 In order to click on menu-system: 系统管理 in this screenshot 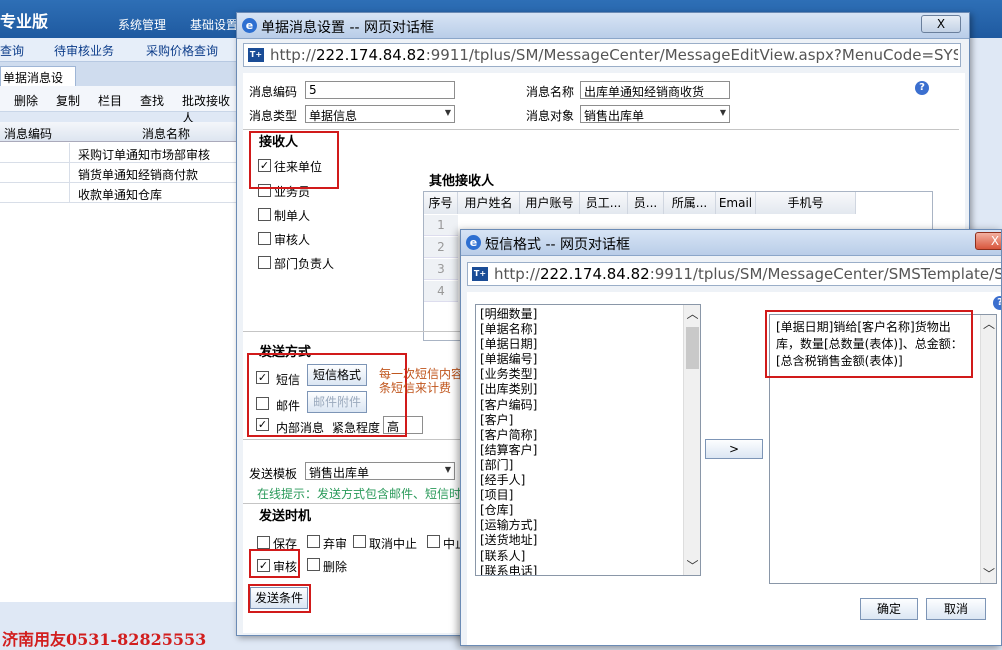, I will do `click(142, 24)`.